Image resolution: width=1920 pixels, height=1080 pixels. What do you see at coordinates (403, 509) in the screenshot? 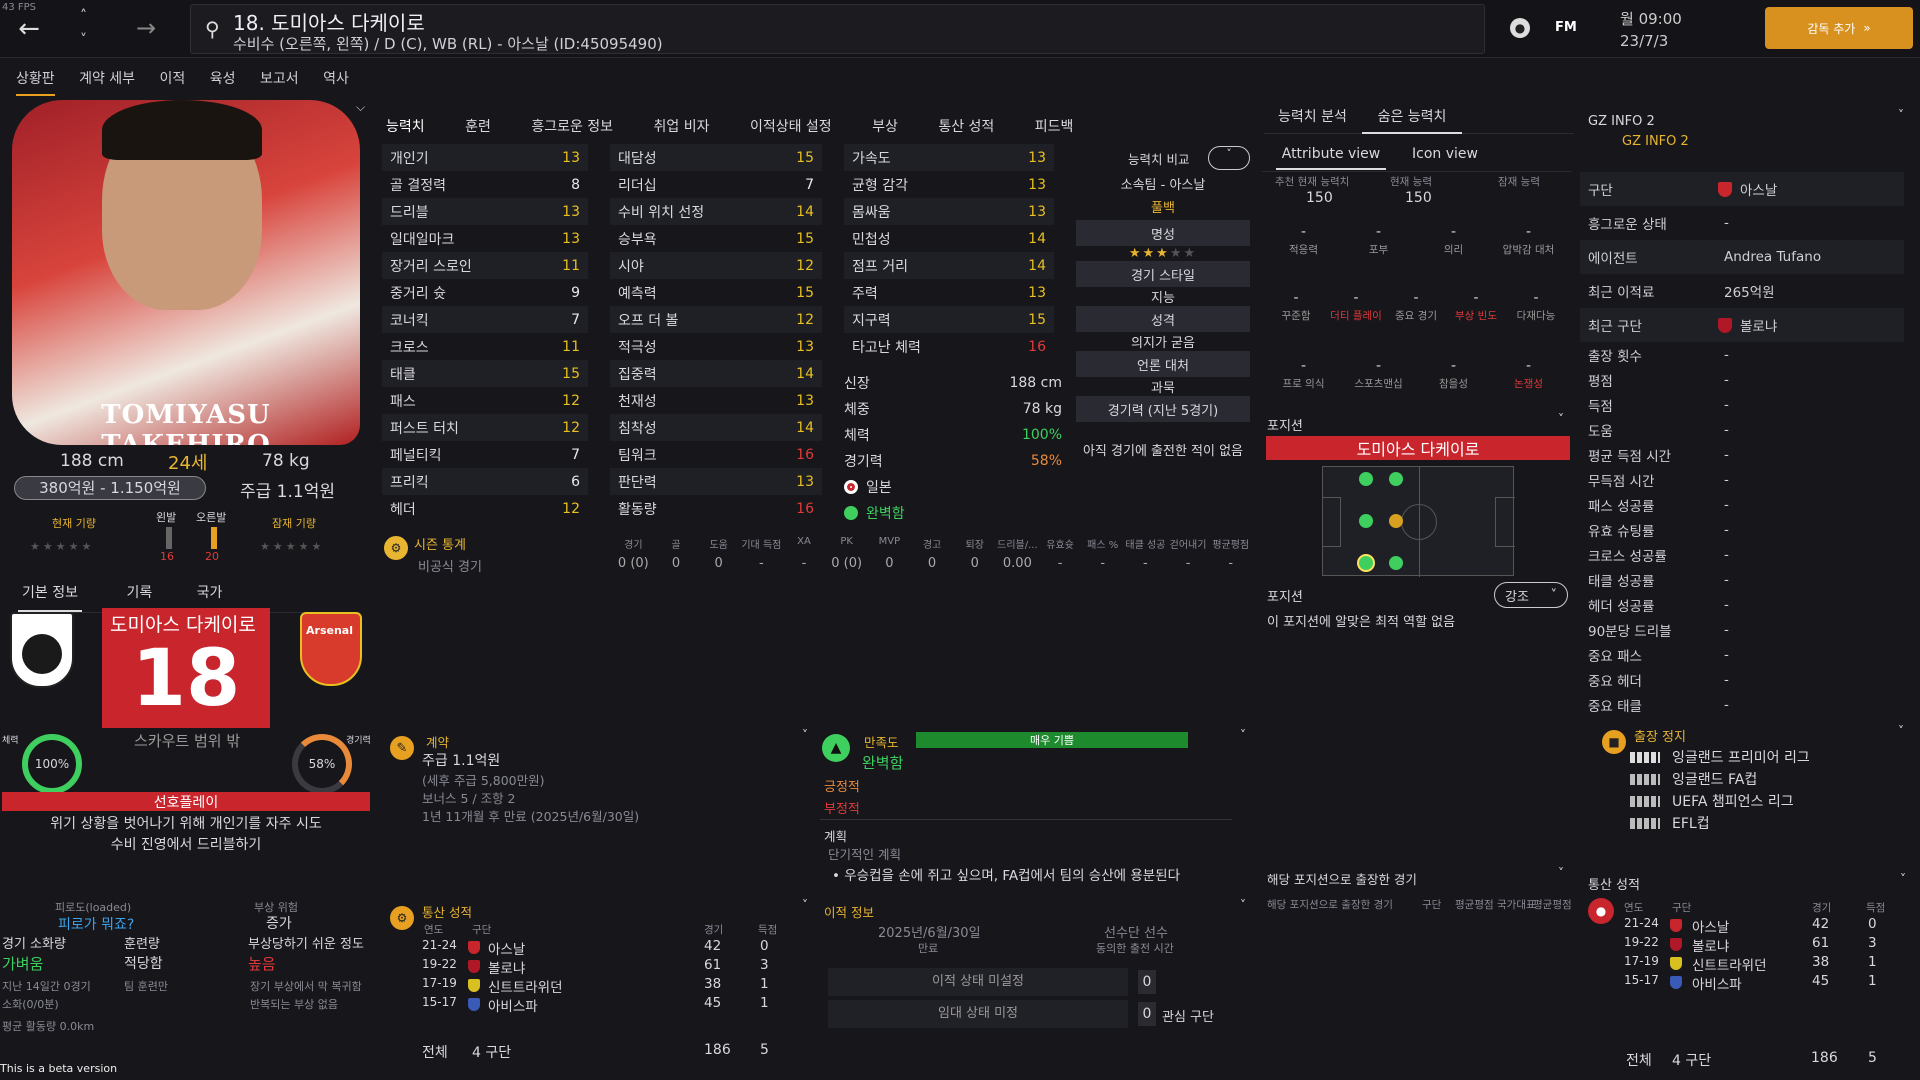
I see `attribute-name: 헤더` at bounding box center [403, 509].